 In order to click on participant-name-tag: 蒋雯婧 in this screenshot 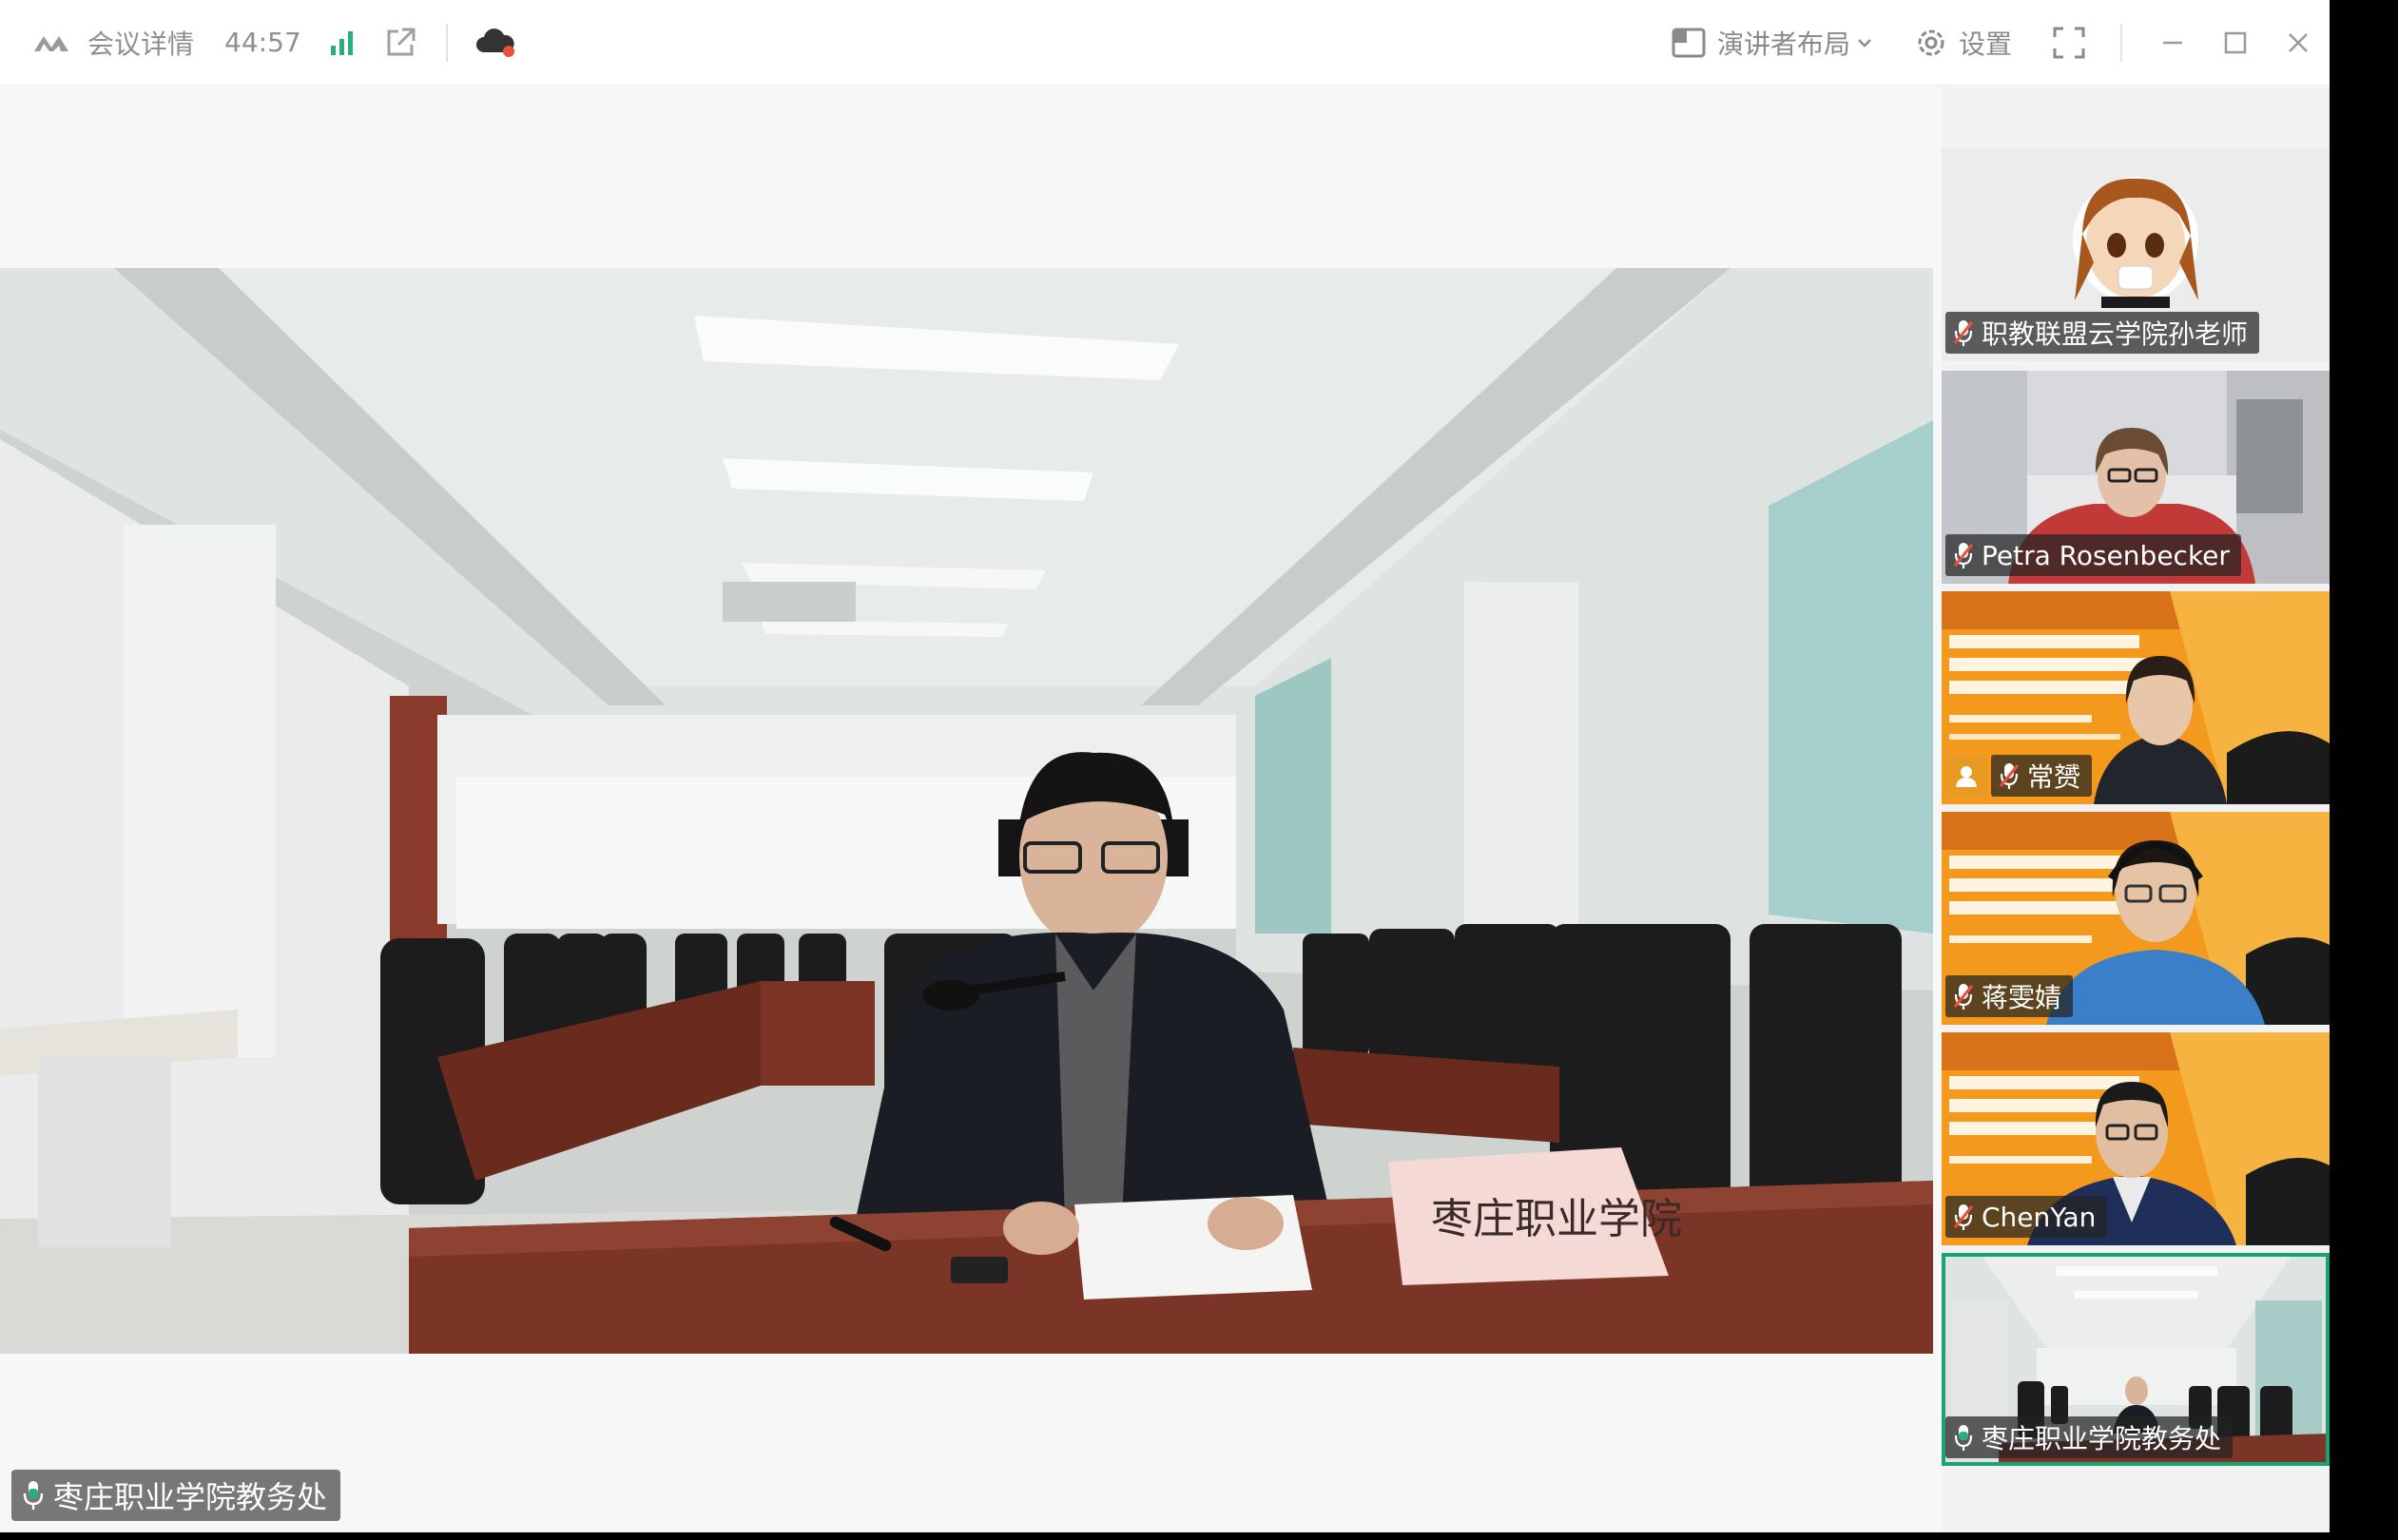, I will do `click(2009, 996)`.